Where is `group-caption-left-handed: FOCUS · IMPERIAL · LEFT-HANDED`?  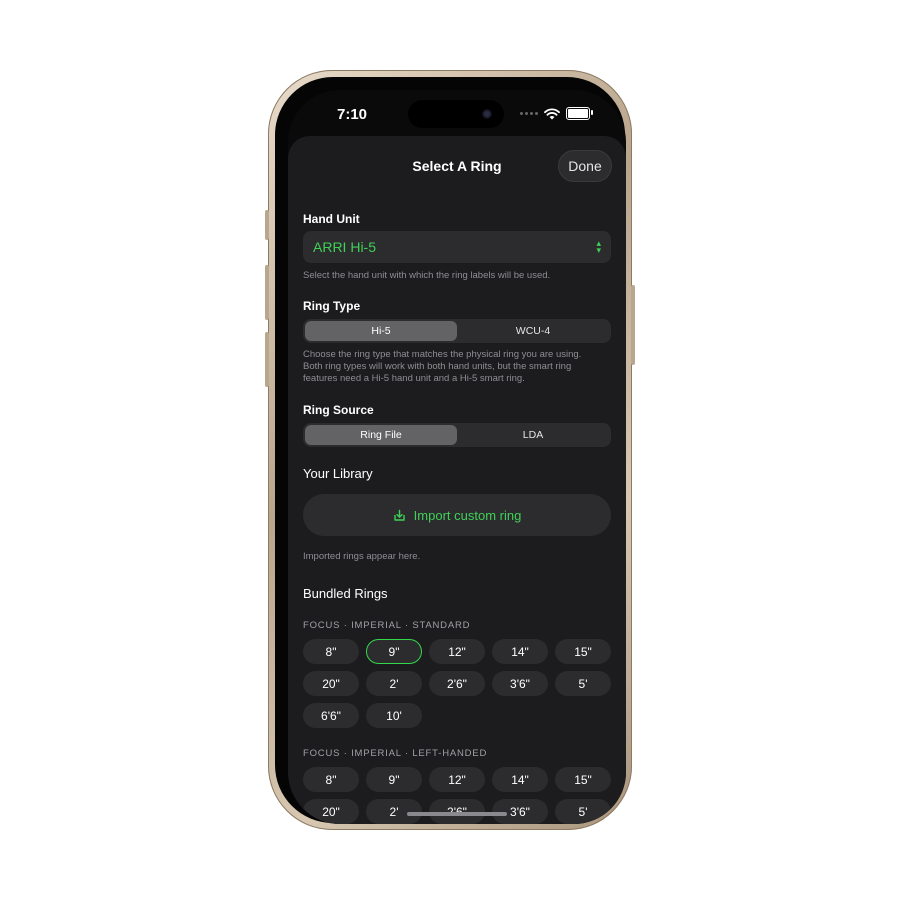
group-caption-left-handed: FOCUS · IMPERIAL · LEFT-HANDED is located at coordinates (395, 753).